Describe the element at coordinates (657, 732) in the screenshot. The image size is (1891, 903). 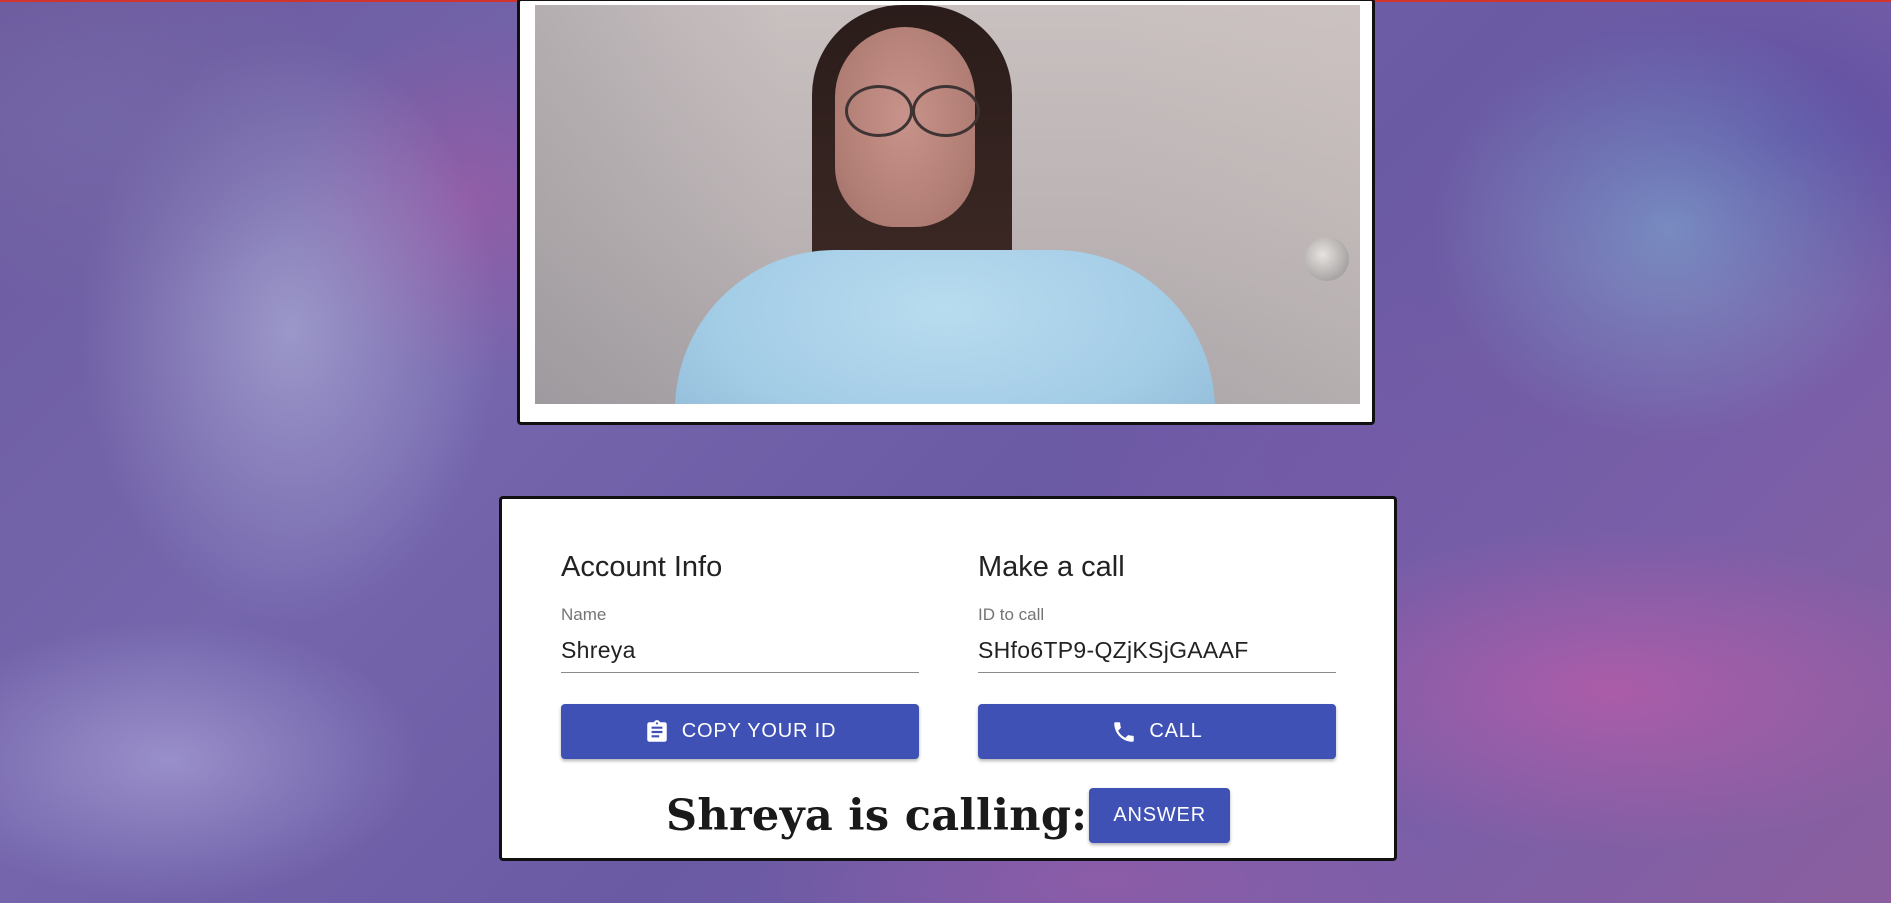
I see `clipboard-icon` at that location.